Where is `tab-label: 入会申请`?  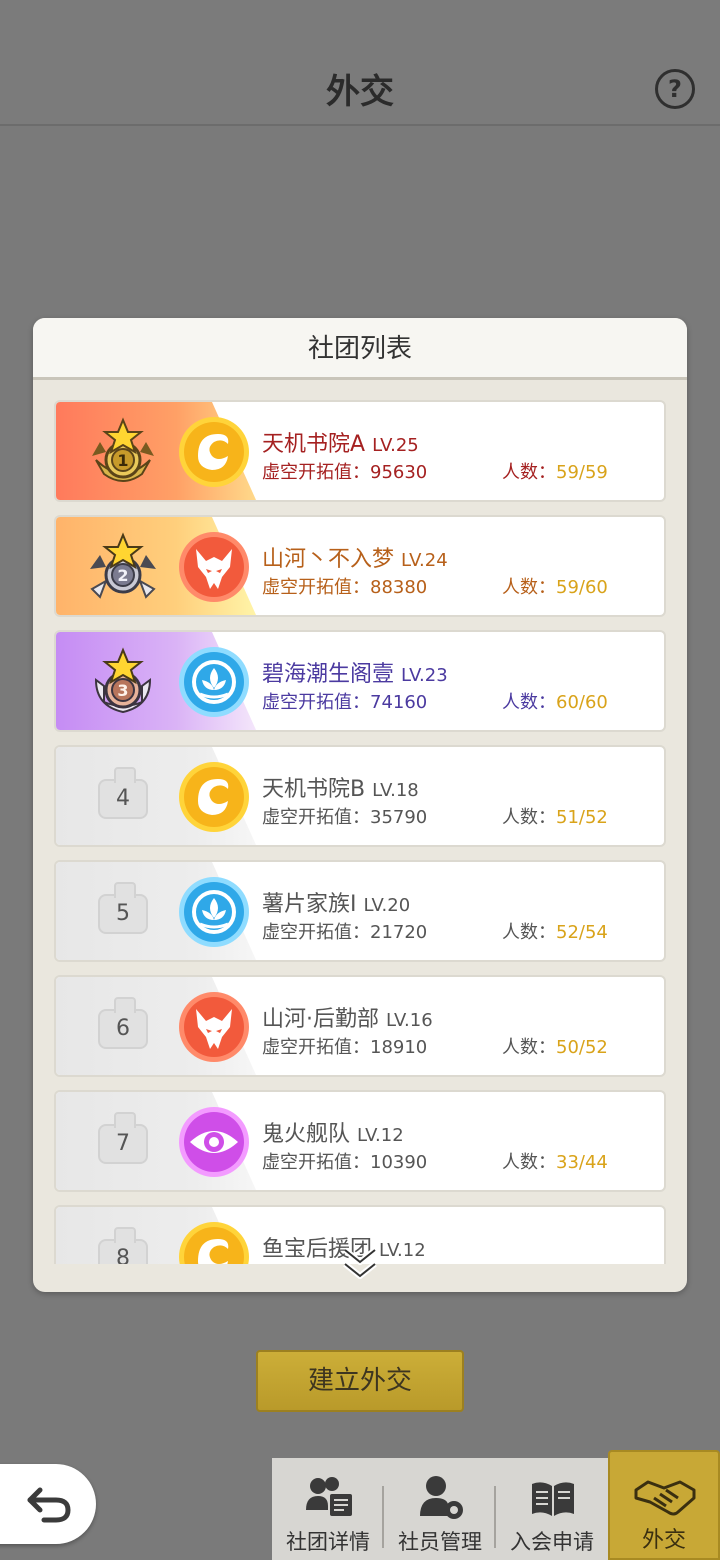 tab-label: 入会申请 is located at coordinates (552, 1542).